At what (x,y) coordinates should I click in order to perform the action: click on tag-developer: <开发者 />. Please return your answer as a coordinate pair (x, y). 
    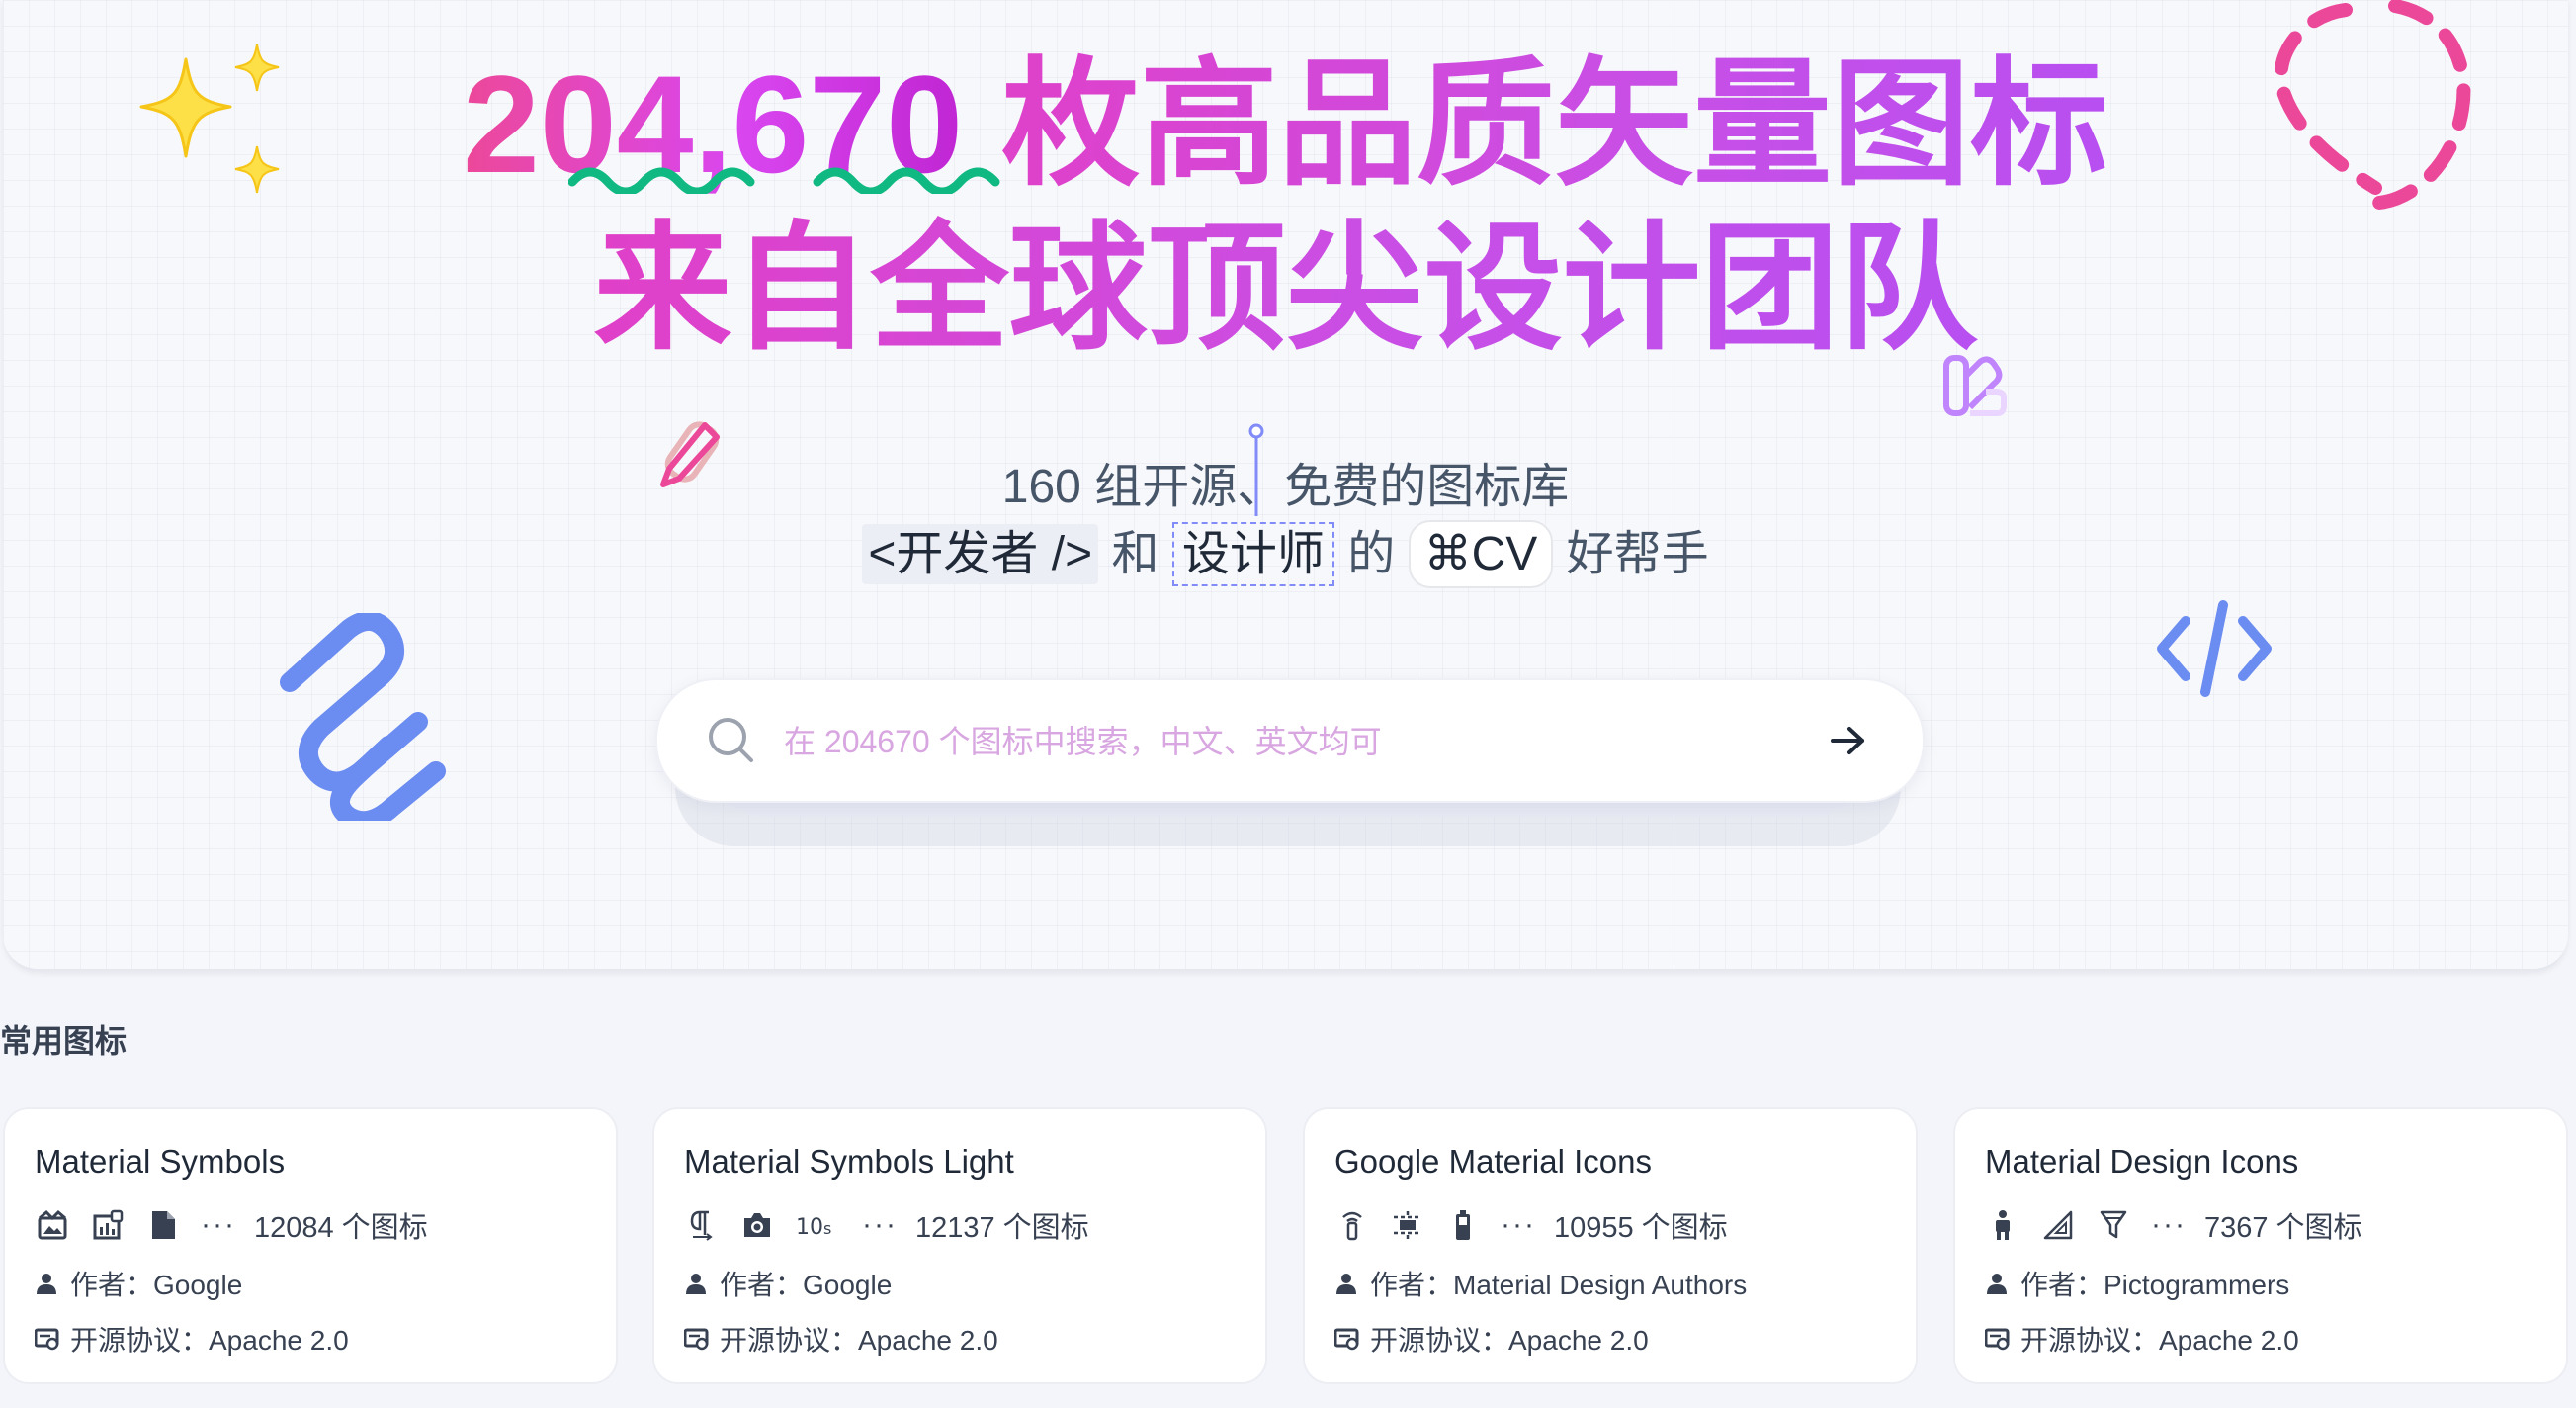
    Looking at the image, I should click on (980, 554).